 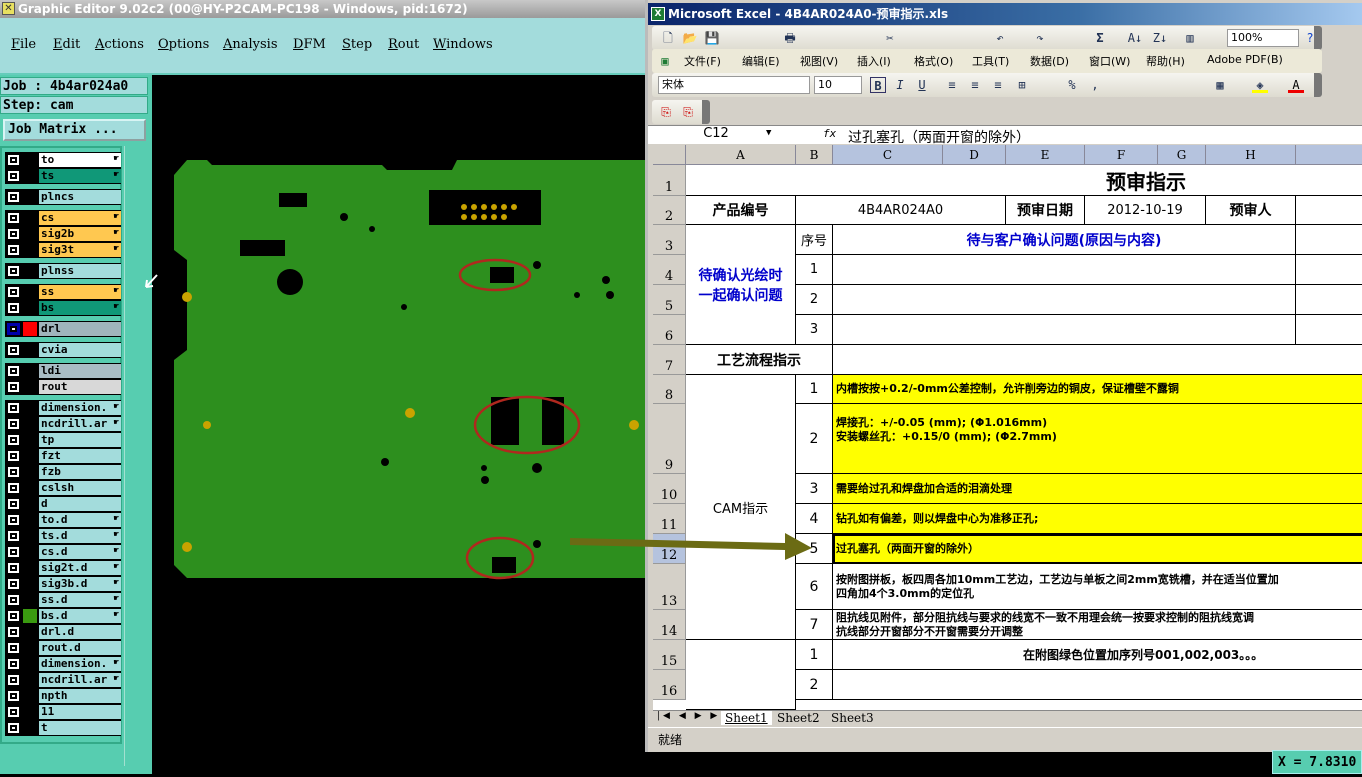 What do you see at coordinates (1000, 38) in the screenshot?
I see `undo-icon: ↶` at bounding box center [1000, 38].